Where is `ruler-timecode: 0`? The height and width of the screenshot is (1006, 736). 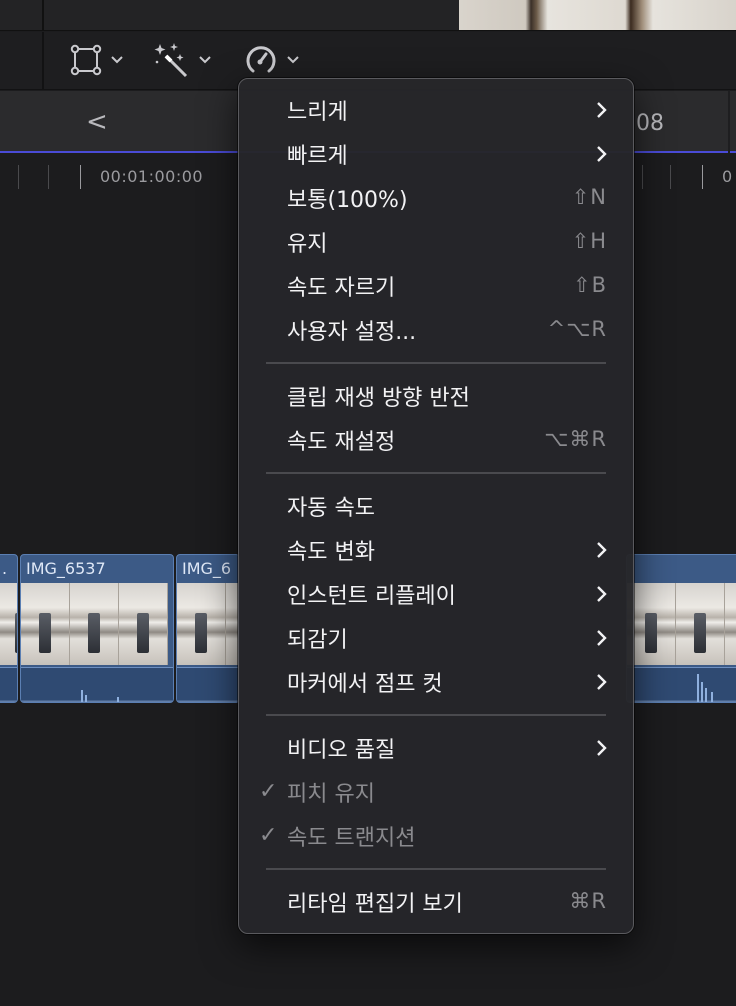
ruler-timecode: 0 is located at coordinates (727, 176).